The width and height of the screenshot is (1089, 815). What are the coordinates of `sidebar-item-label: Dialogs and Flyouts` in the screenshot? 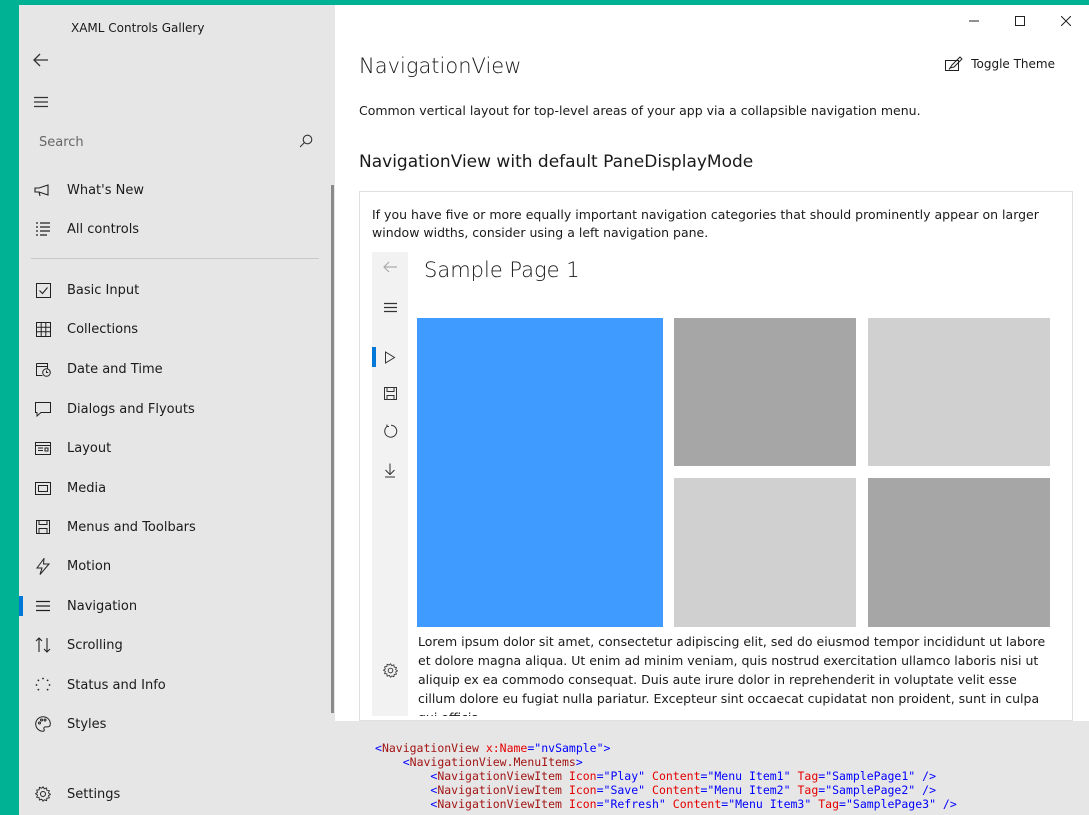 It's located at (131, 409).